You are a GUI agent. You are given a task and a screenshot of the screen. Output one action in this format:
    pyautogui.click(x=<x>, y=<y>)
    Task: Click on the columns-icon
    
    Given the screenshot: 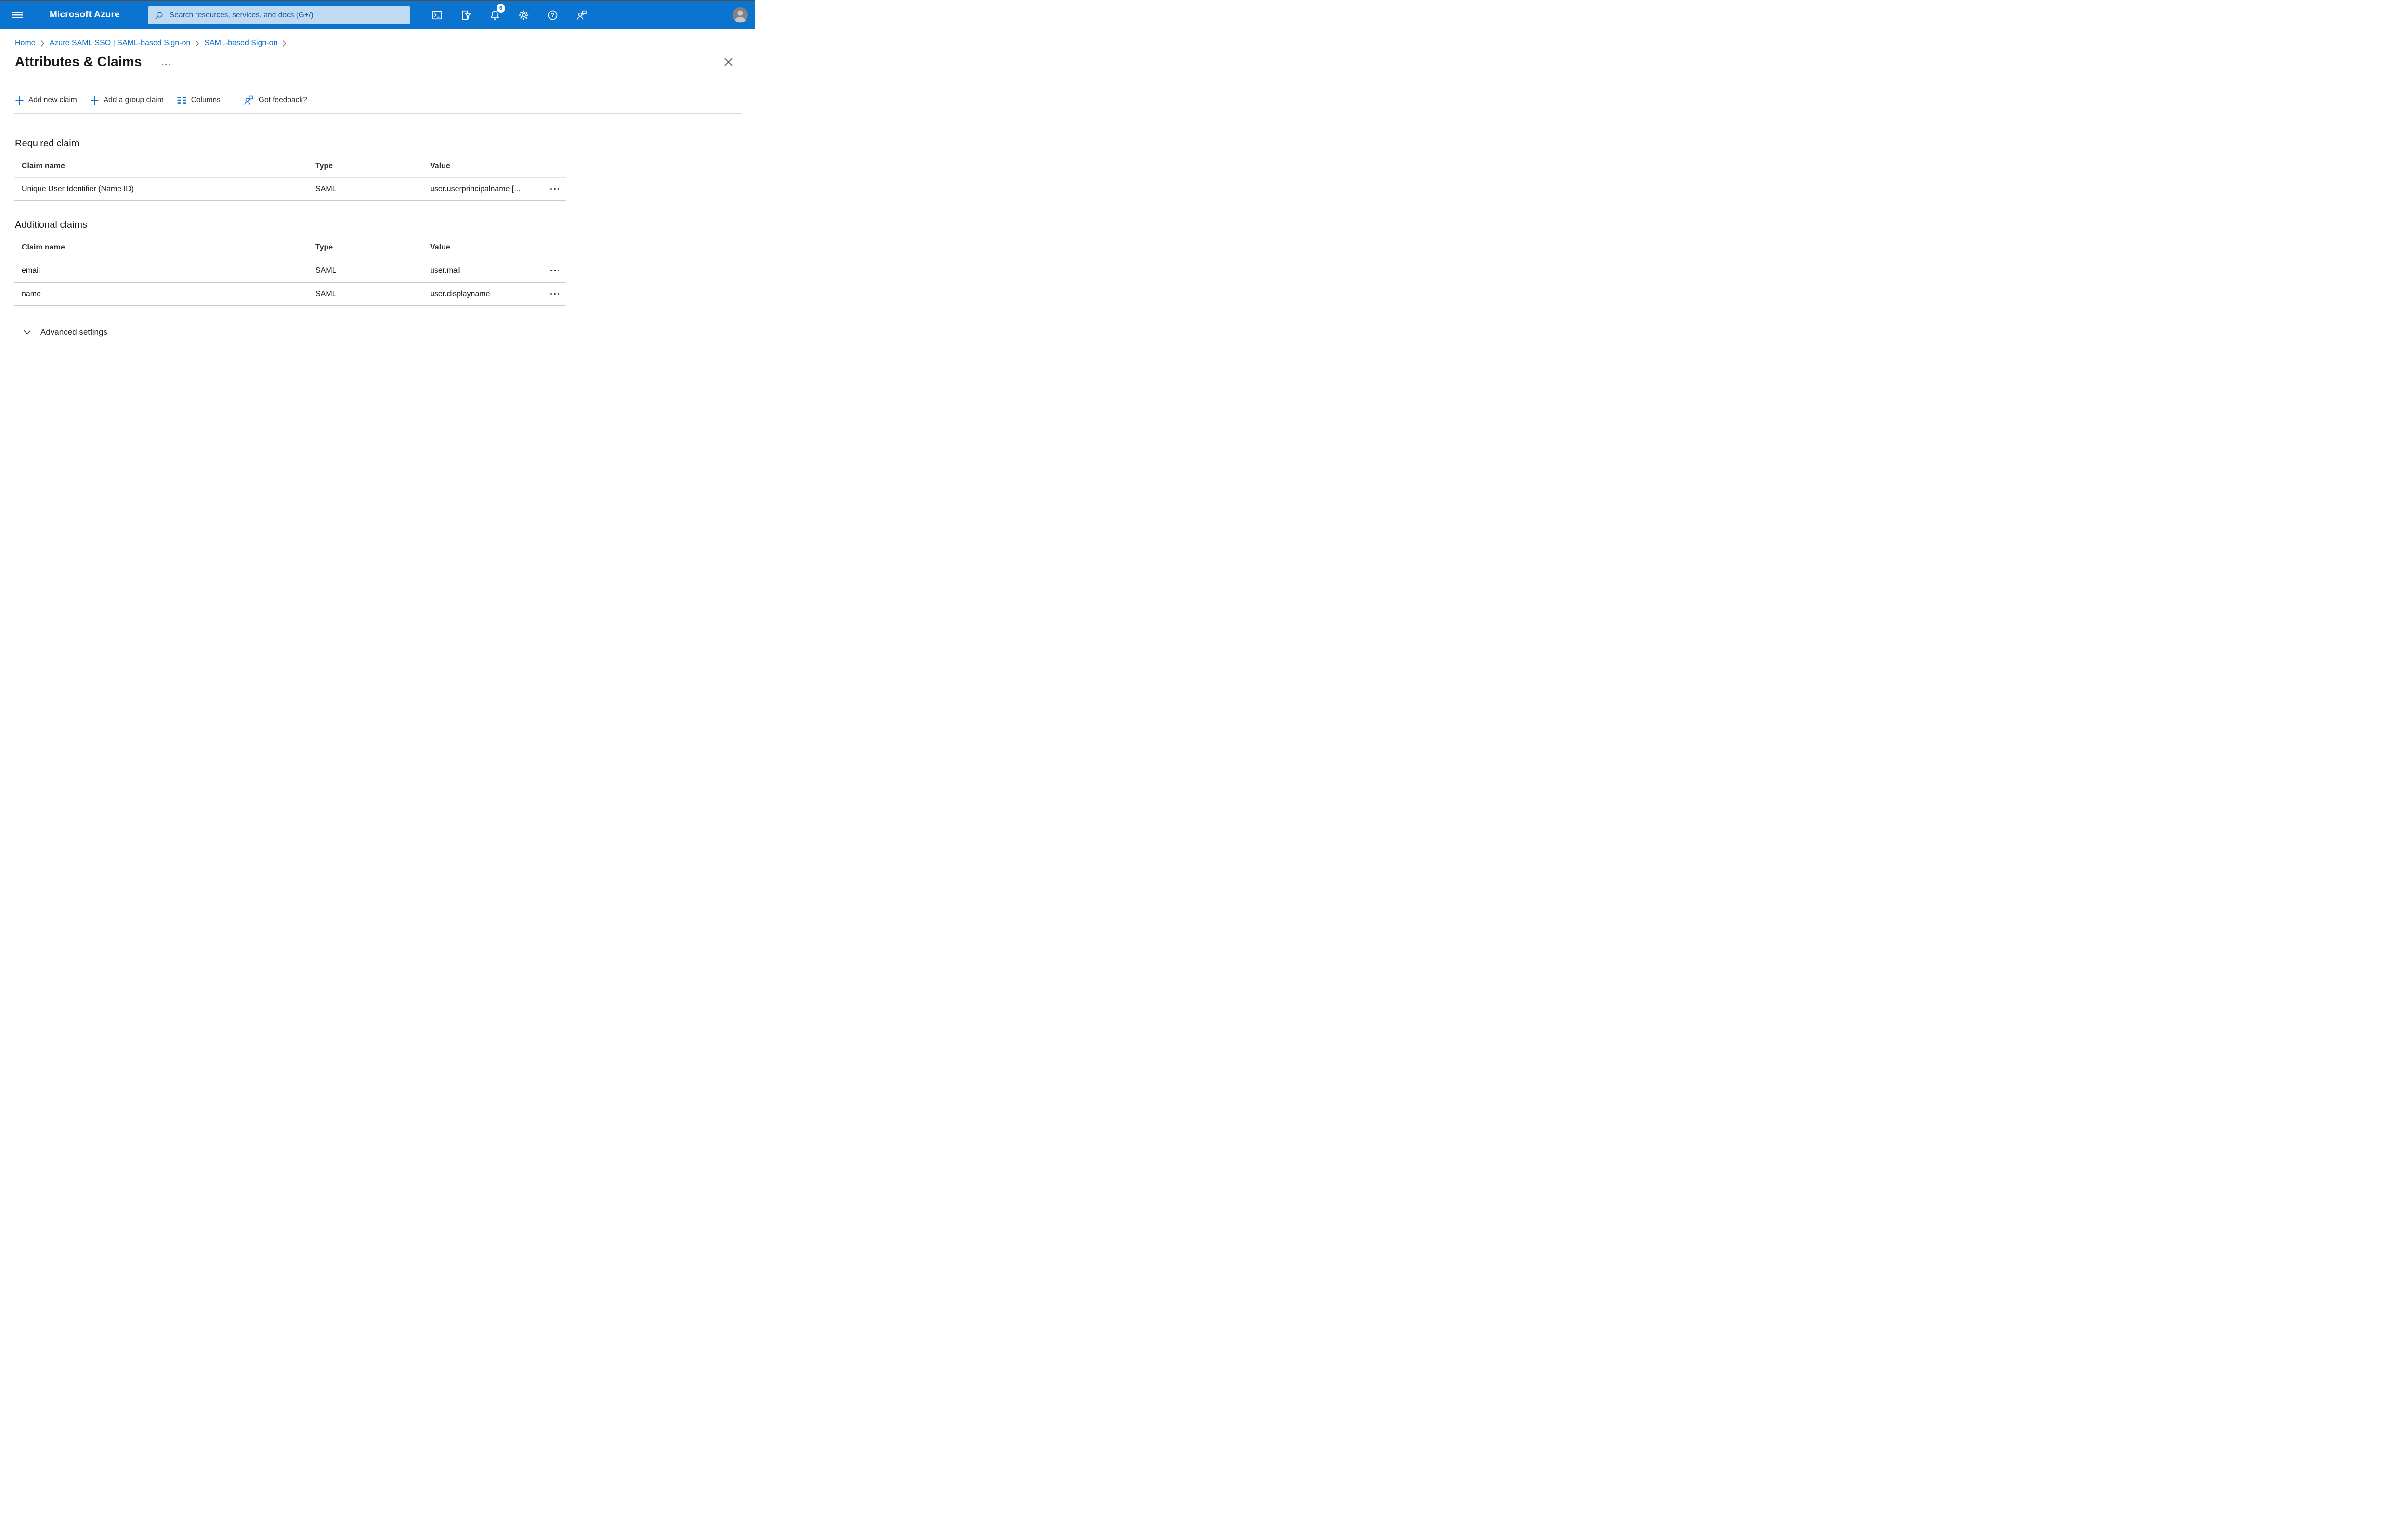 What is the action you would take?
    pyautogui.click(x=181, y=100)
    